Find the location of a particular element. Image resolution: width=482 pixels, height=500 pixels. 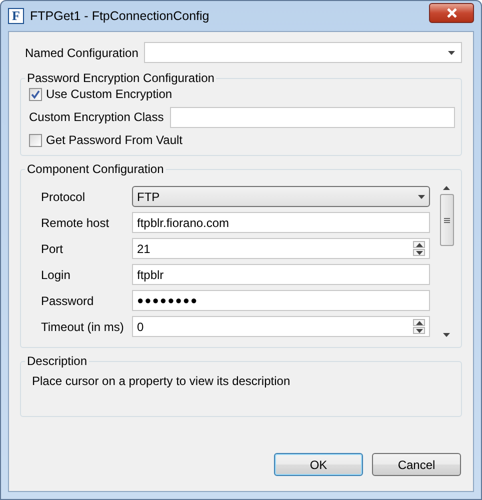

spinner-field: 0 is located at coordinates (281, 326).